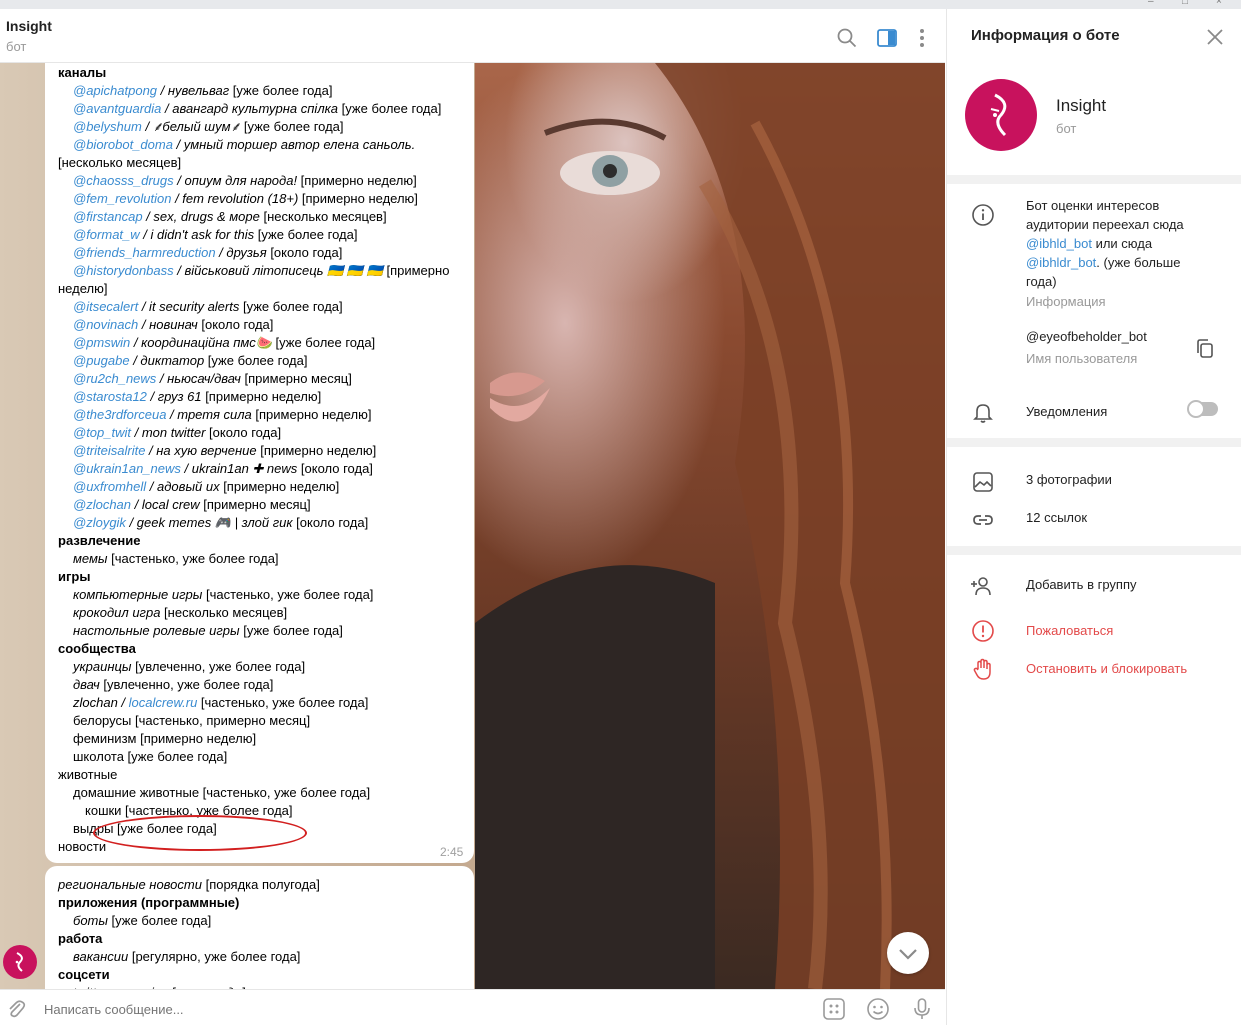  Describe the element at coordinates (983, 520) in the screenshot. I see `link-icon` at that location.